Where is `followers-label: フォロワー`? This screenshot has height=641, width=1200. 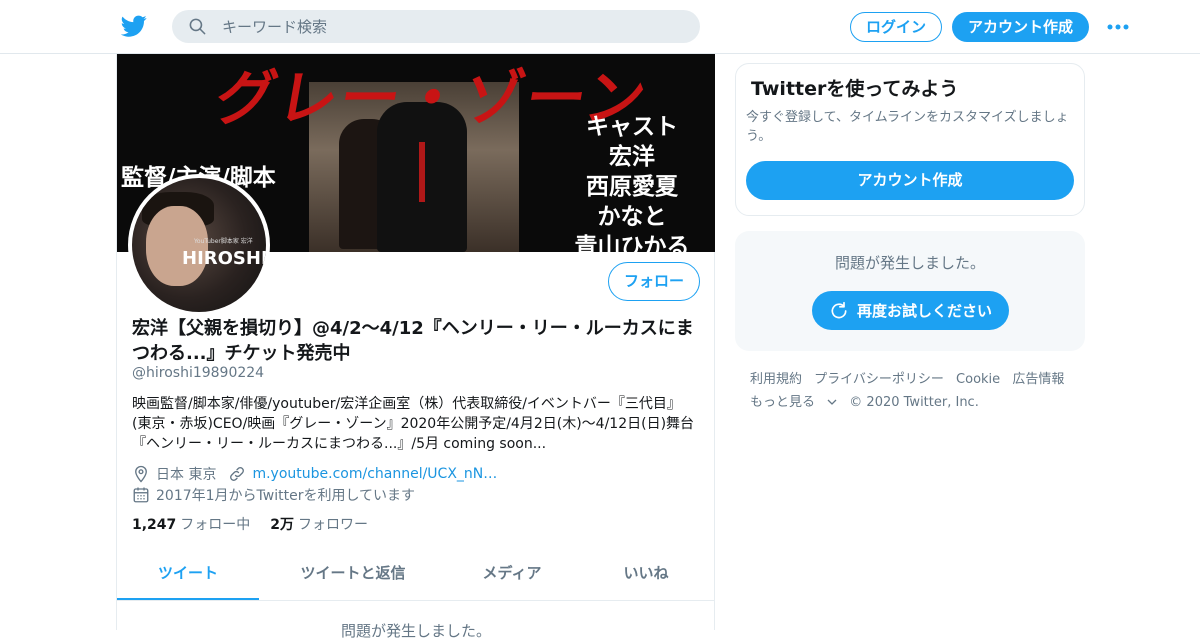 followers-label: フォロワー is located at coordinates (333, 525).